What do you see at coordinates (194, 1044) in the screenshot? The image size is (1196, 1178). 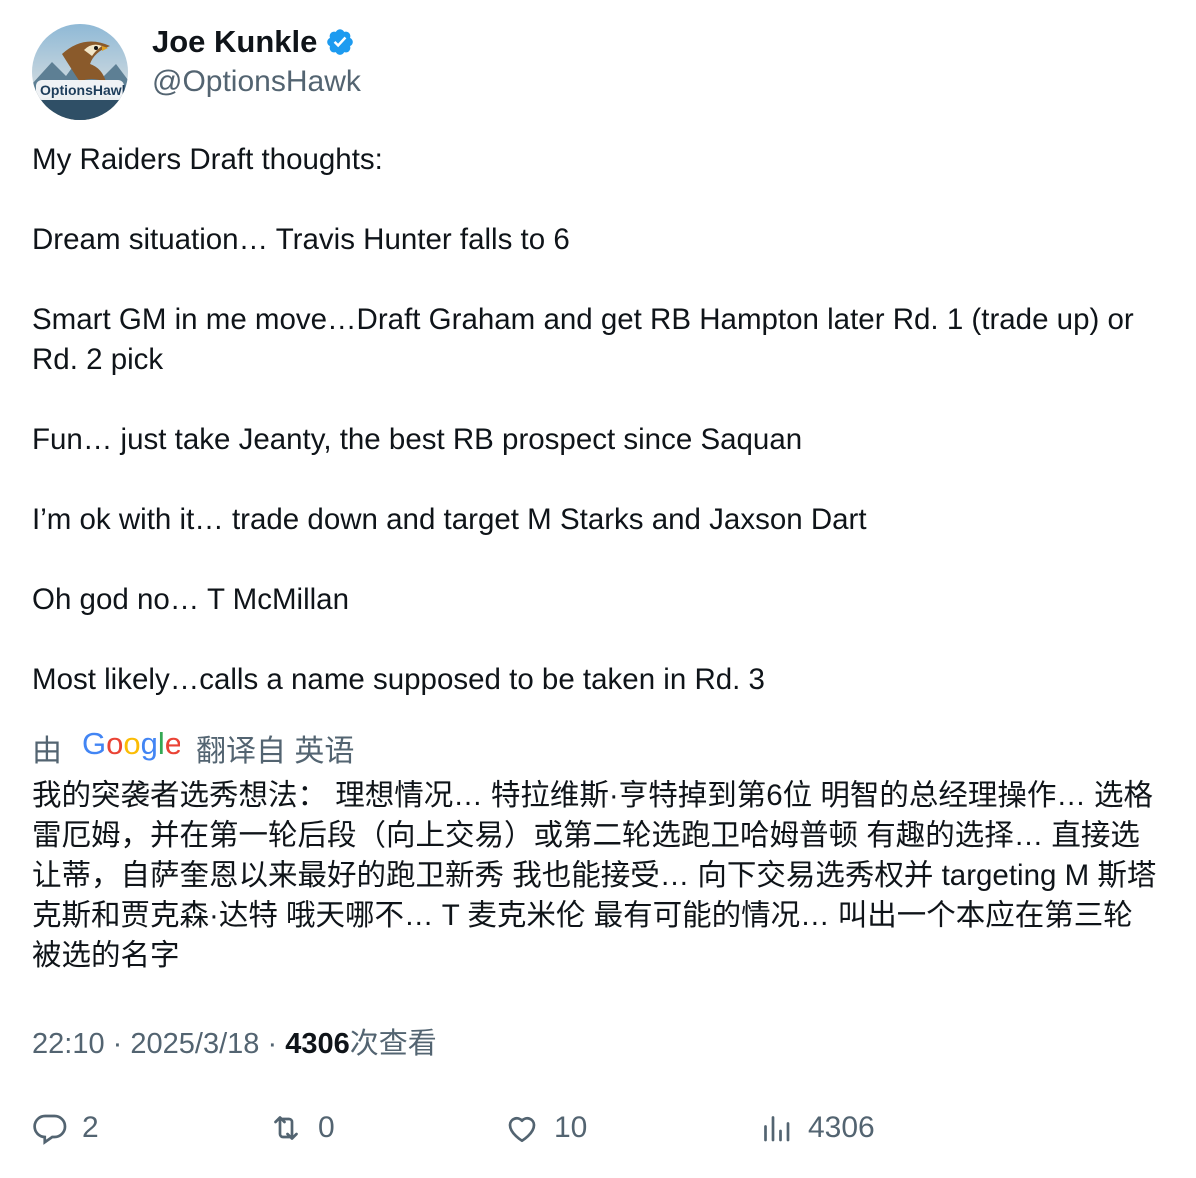 I see `tweet-date: 2025/3/18` at bounding box center [194, 1044].